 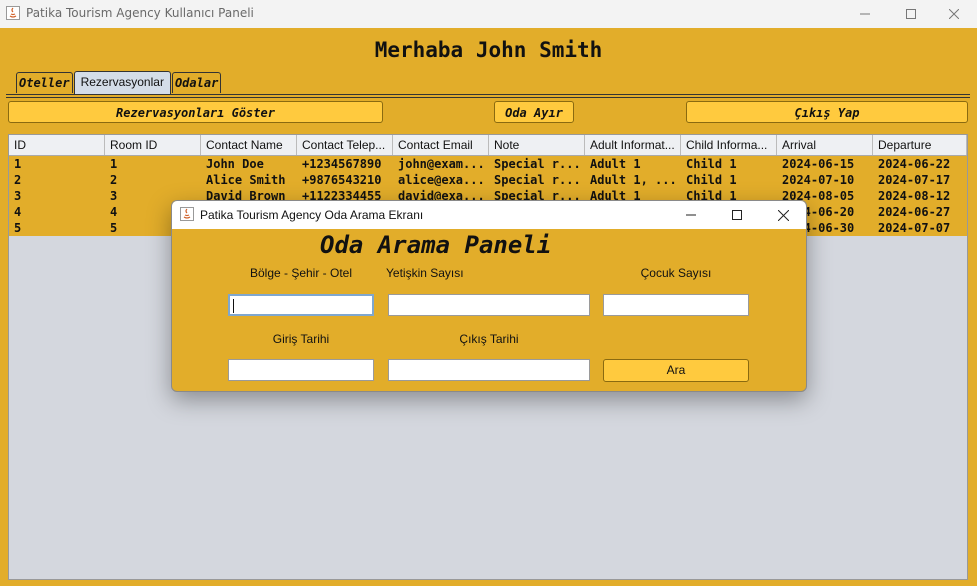 What do you see at coordinates (140, 13) in the screenshot?
I see `window-title: Patika Tourism Agency Kullanıcı Paneli` at bounding box center [140, 13].